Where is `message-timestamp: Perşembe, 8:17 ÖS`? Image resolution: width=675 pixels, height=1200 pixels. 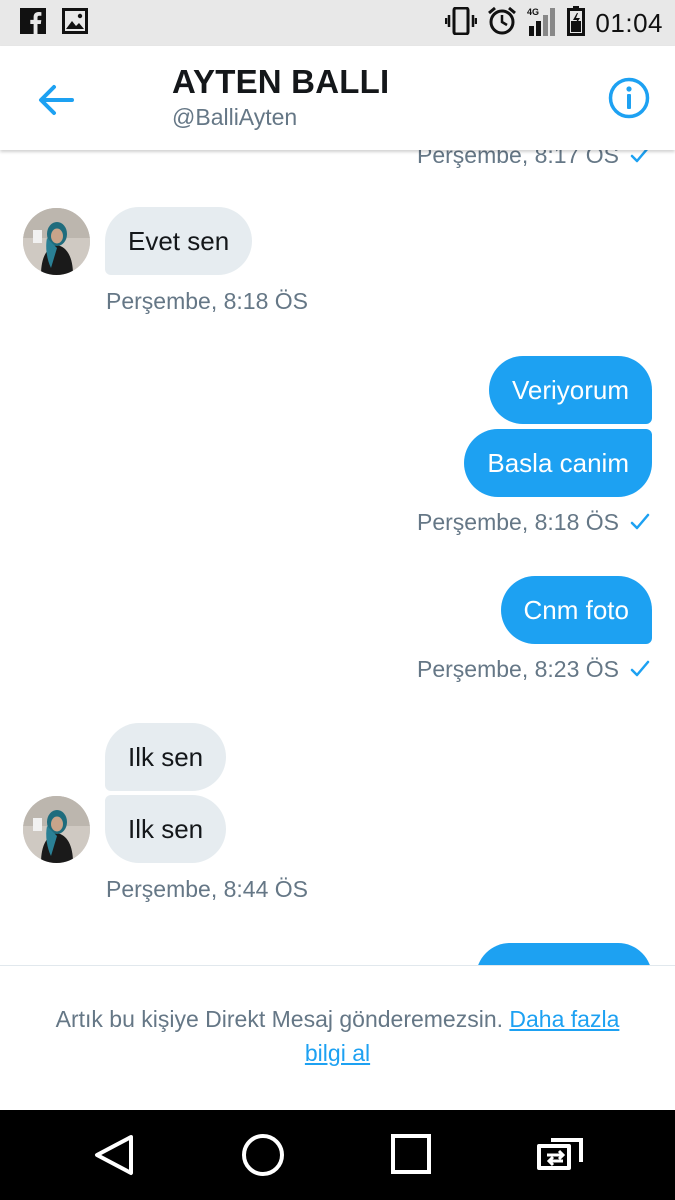 message-timestamp: Perşembe, 8:17 ÖS is located at coordinates (518, 159).